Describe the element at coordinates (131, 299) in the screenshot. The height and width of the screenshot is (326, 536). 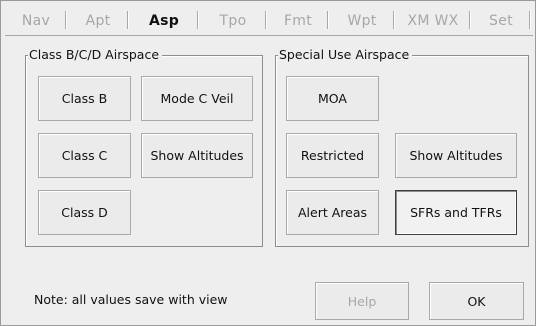
I see `save-note-text: Note: all values save with view` at that location.